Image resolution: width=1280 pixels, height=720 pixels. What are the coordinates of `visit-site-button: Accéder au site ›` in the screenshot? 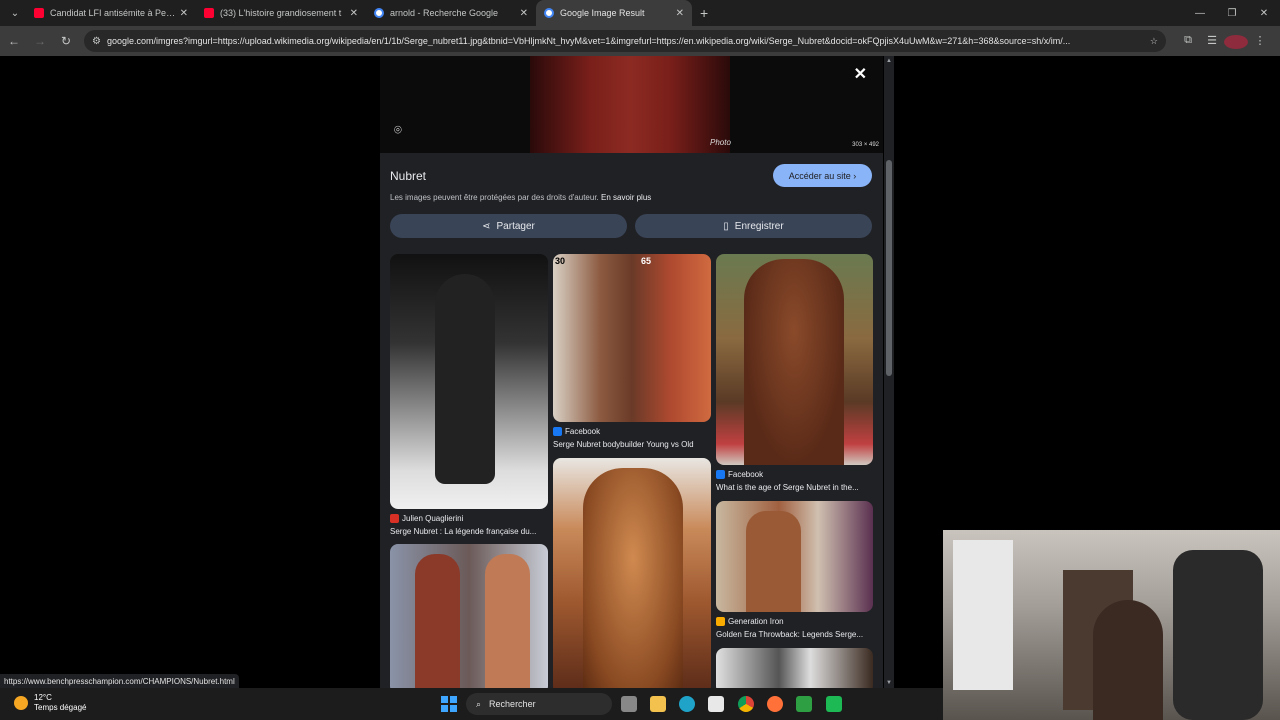 It's located at (822, 175).